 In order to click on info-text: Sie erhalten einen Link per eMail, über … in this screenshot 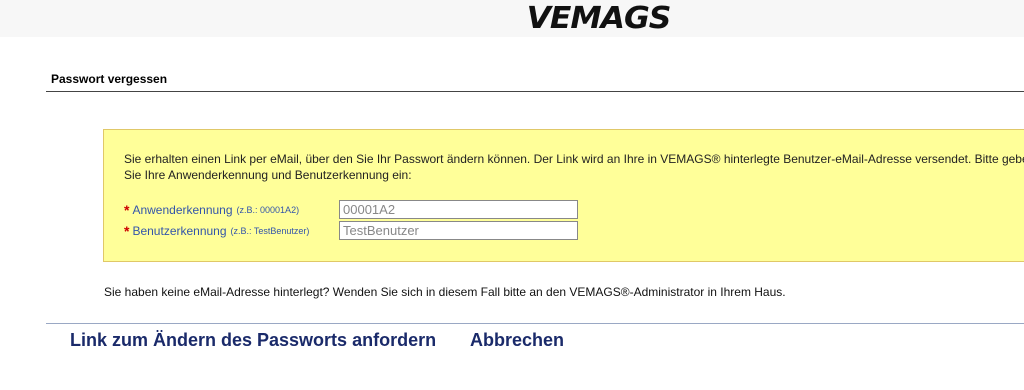, I will do `click(574, 167)`.